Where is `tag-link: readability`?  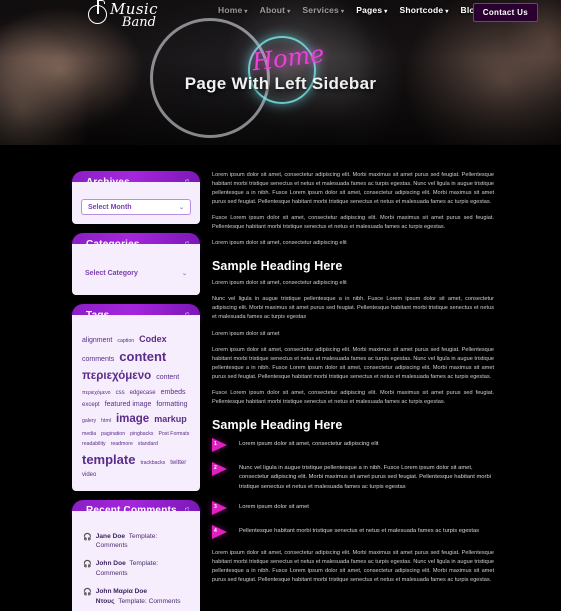 tag-link: readability is located at coordinates (94, 444).